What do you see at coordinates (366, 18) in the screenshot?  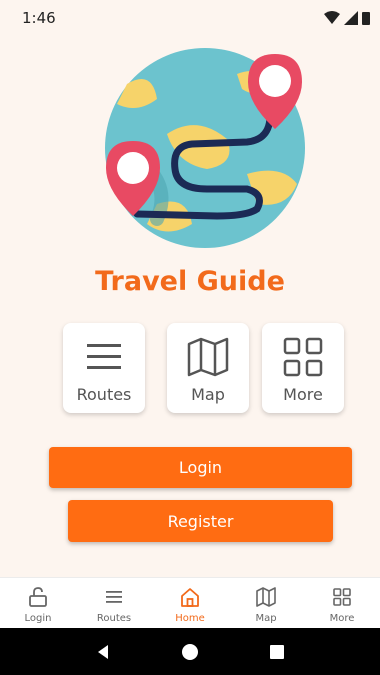 I see `battery-icon` at bounding box center [366, 18].